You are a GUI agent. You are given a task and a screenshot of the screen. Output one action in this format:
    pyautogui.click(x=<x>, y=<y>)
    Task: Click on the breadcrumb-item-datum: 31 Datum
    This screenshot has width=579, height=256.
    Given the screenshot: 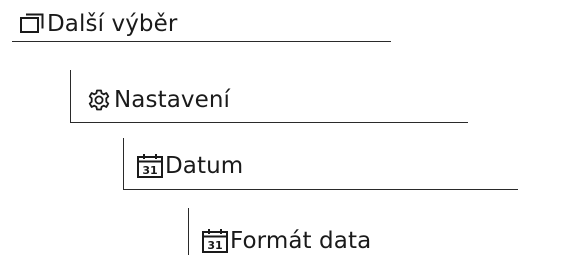 What is the action you would take?
    pyautogui.click(x=321, y=165)
    